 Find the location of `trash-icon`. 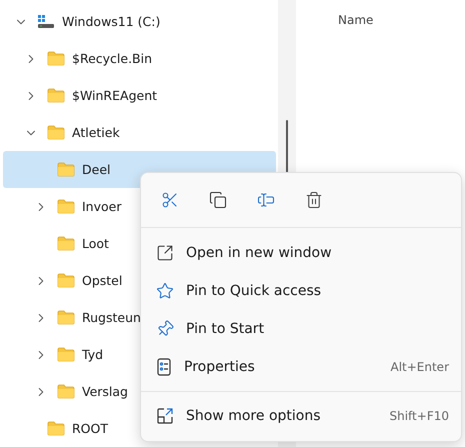

trash-icon is located at coordinates (314, 200).